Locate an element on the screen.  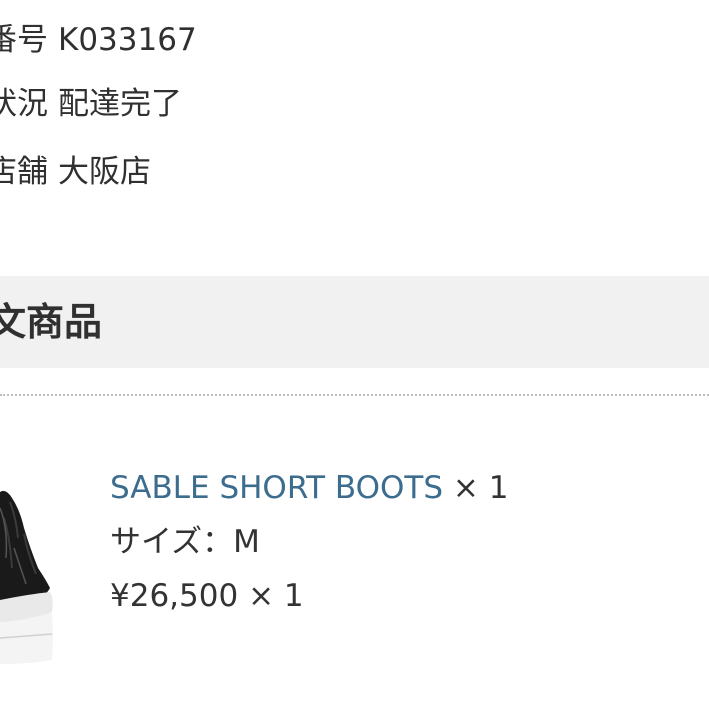
price-quantity: × 1 is located at coordinates (276, 596).